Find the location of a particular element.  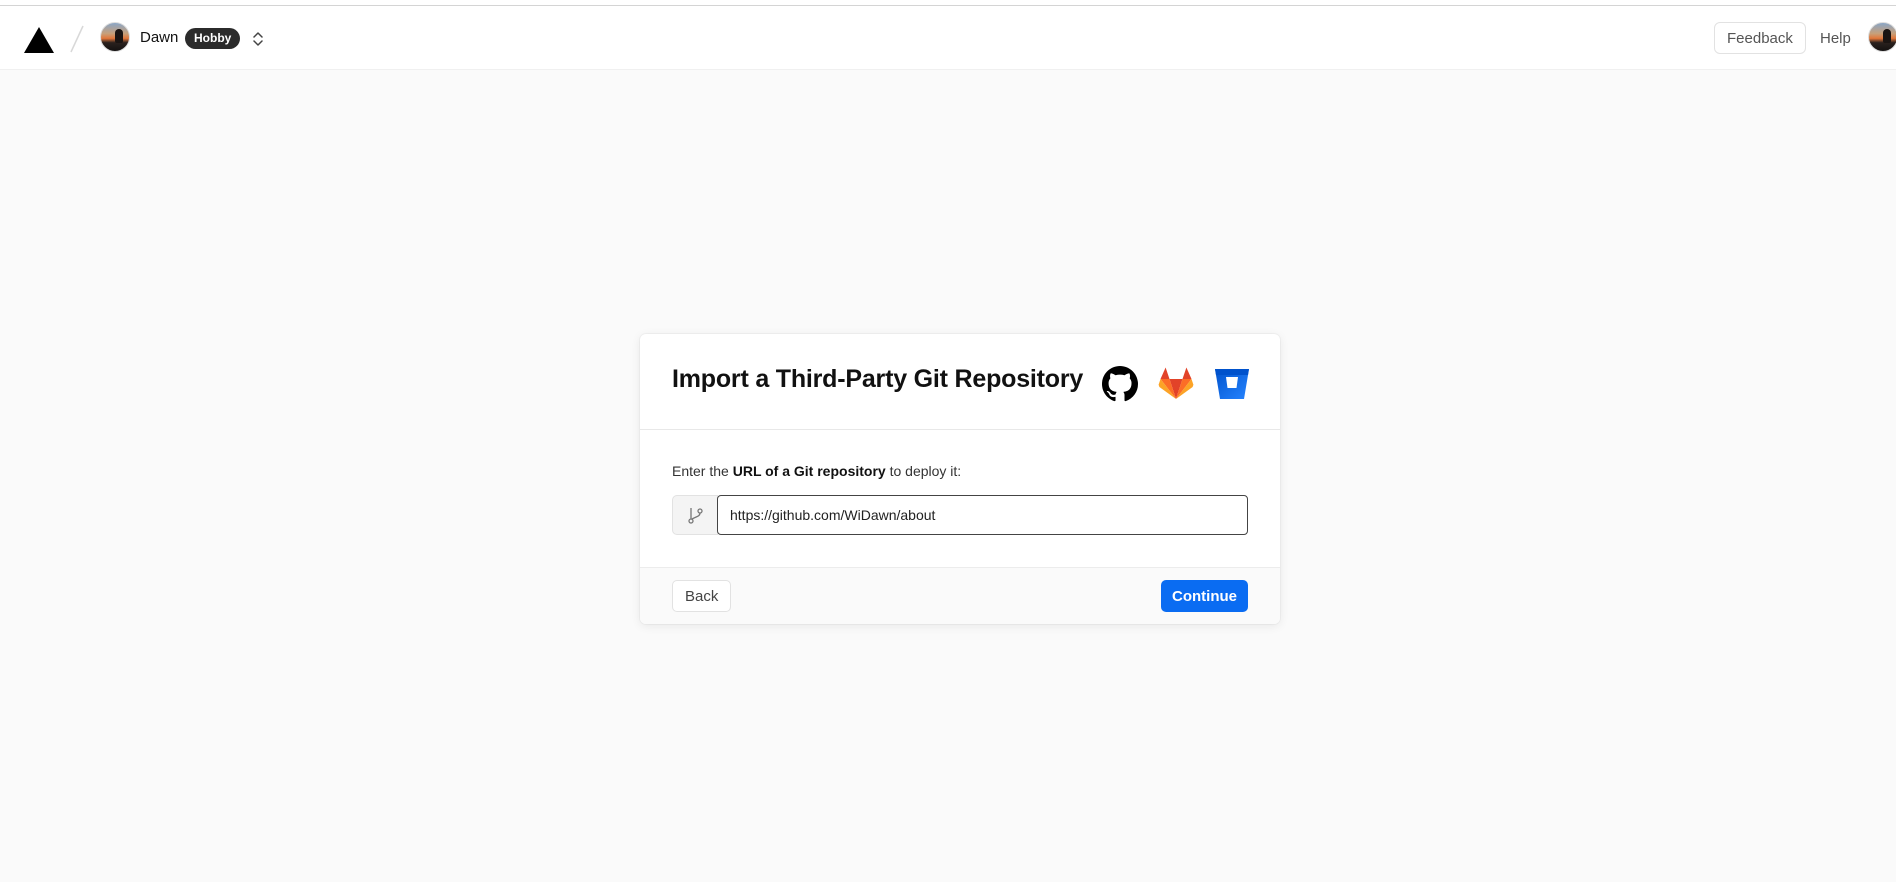

back-button: Back is located at coordinates (702, 596).